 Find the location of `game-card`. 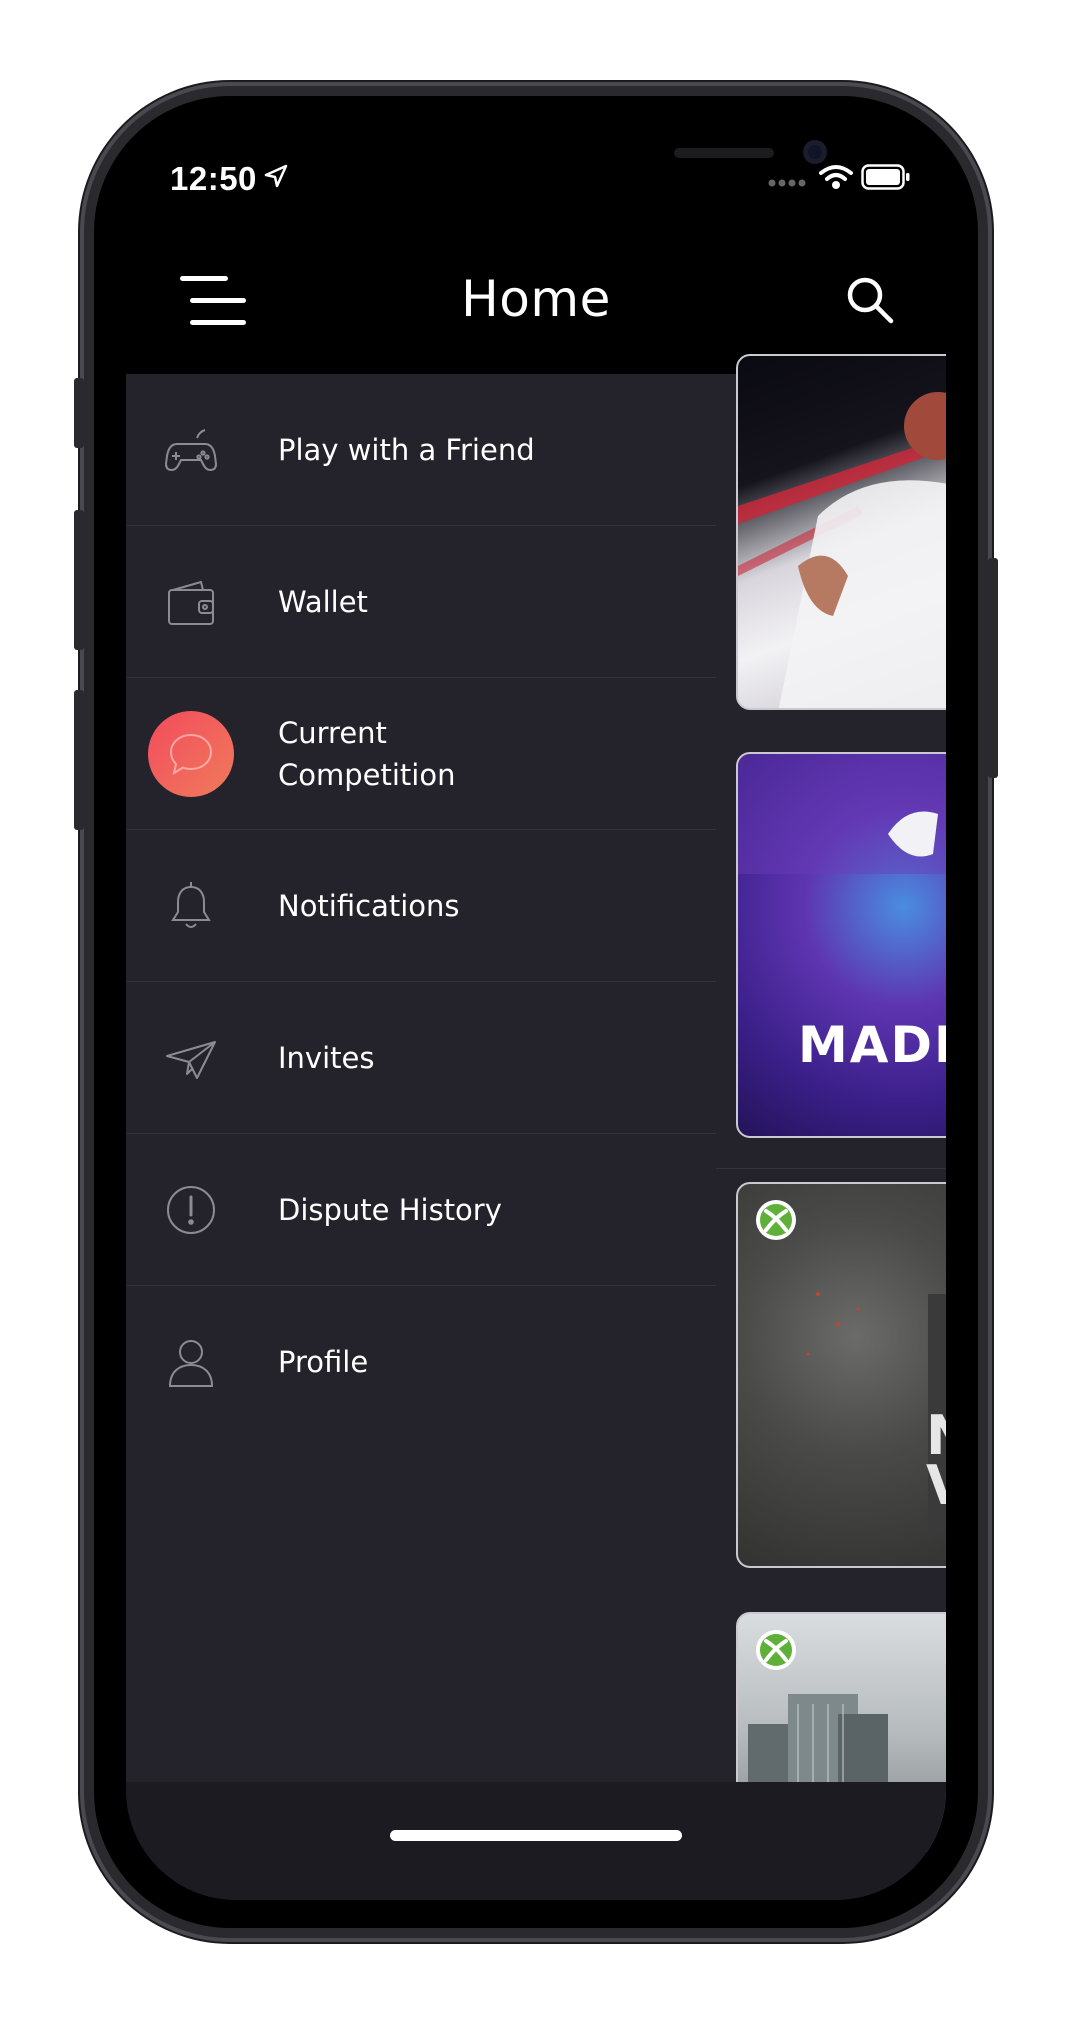

game-card is located at coordinates (841, 532).